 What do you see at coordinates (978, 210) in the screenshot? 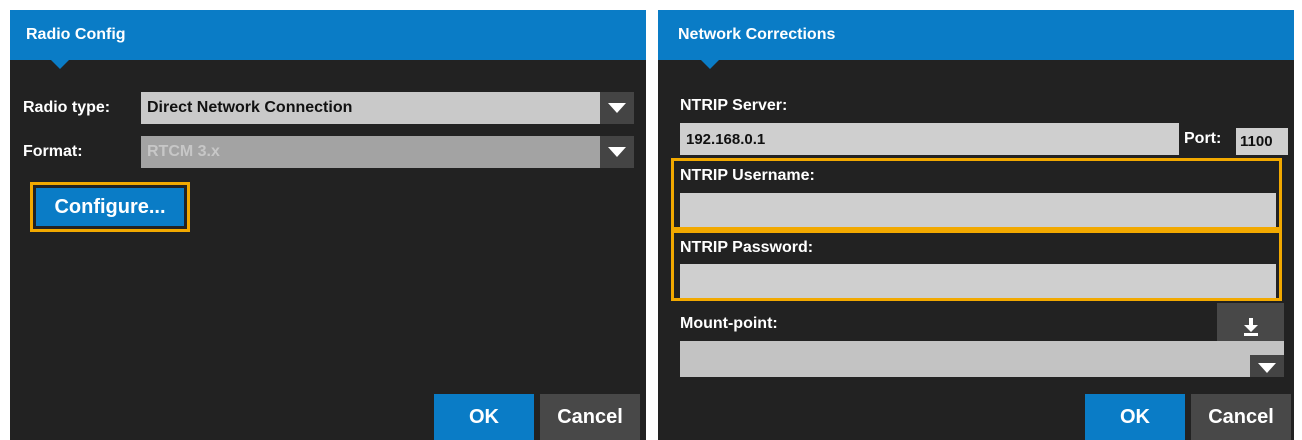
I see `ntrip-username-input` at bounding box center [978, 210].